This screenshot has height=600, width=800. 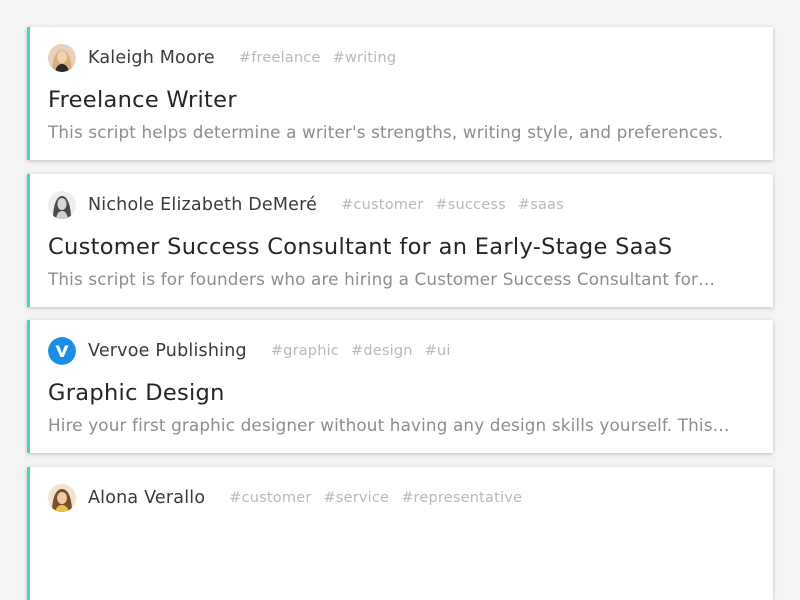 What do you see at coordinates (356, 498) in the screenshot?
I see `tag: #service` at bounding box center [356, 498].